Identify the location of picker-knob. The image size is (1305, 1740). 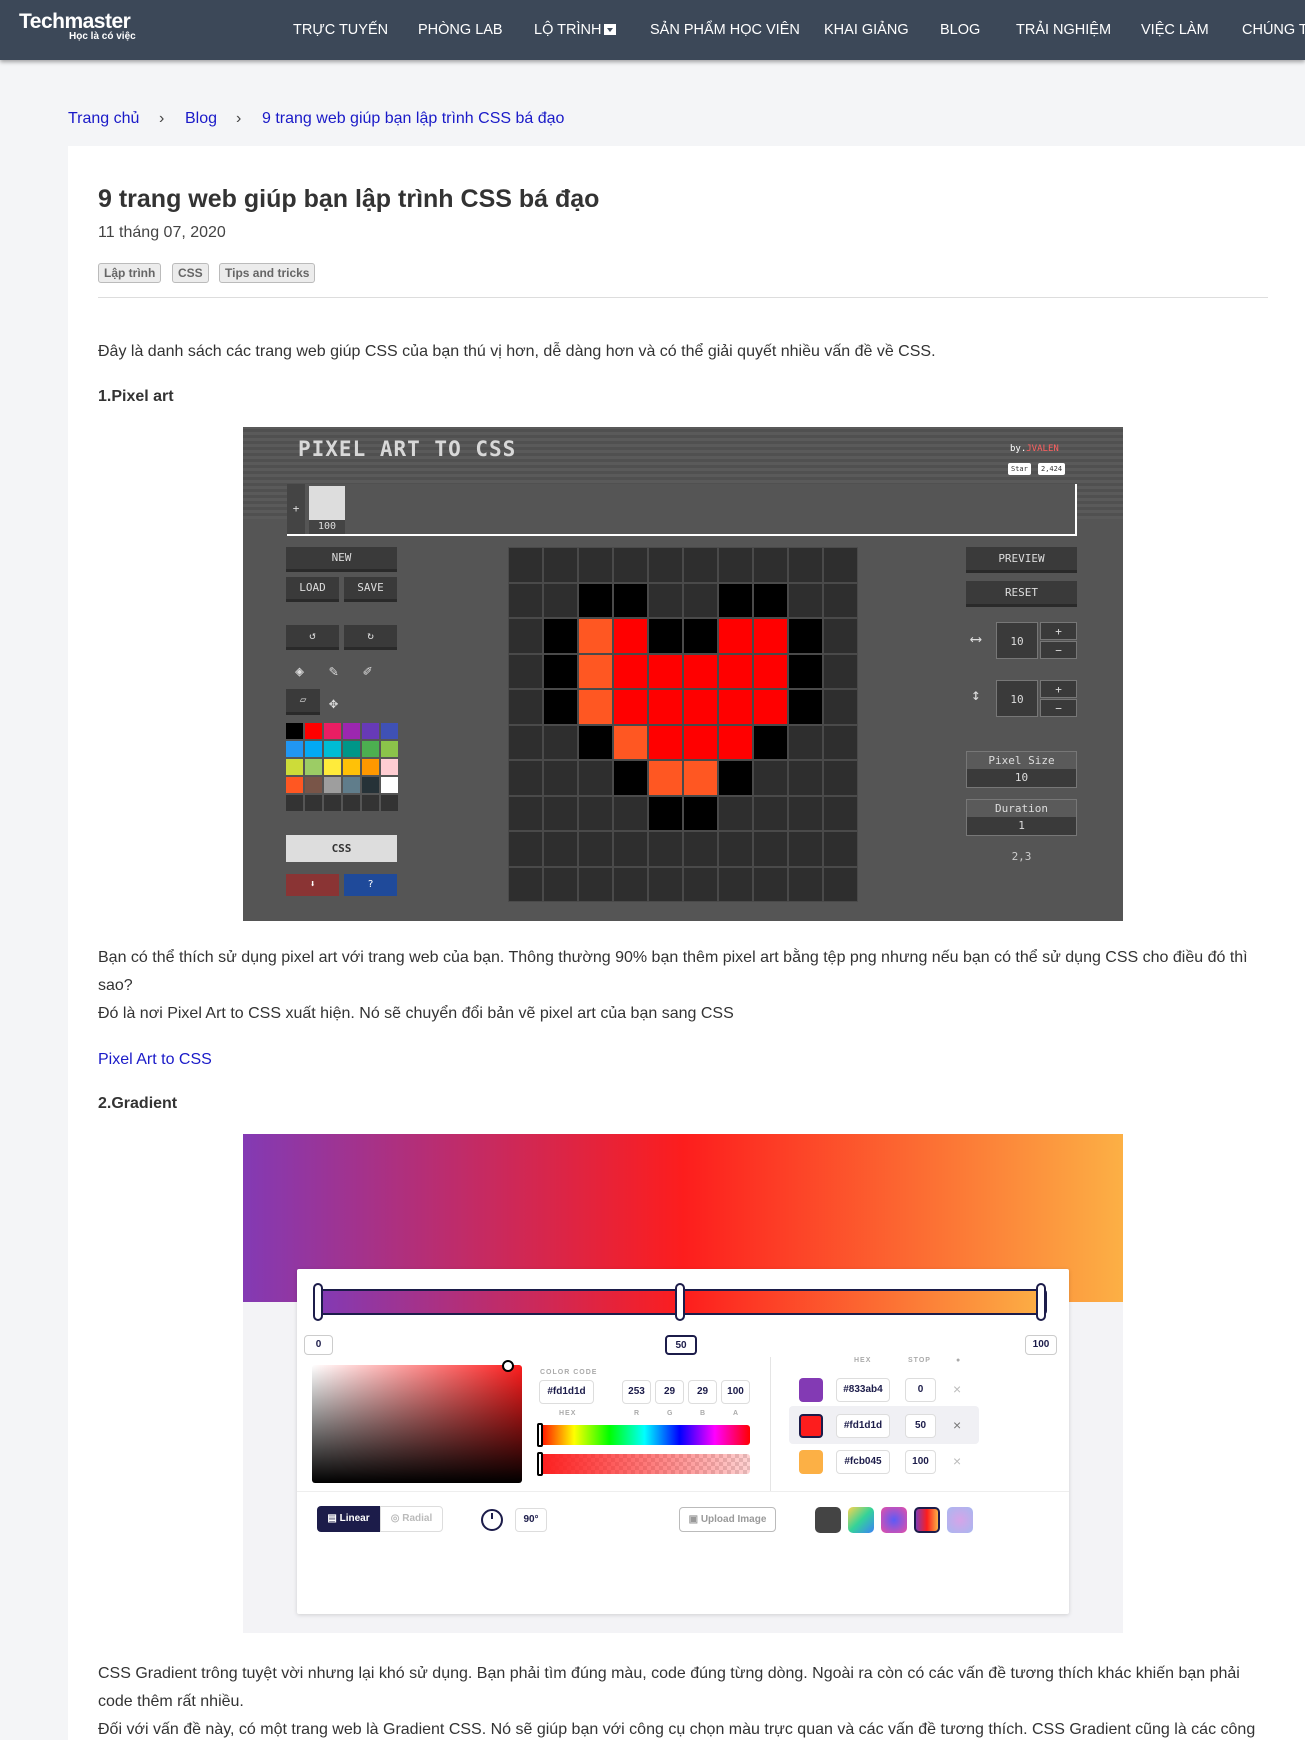
(508, 1366).